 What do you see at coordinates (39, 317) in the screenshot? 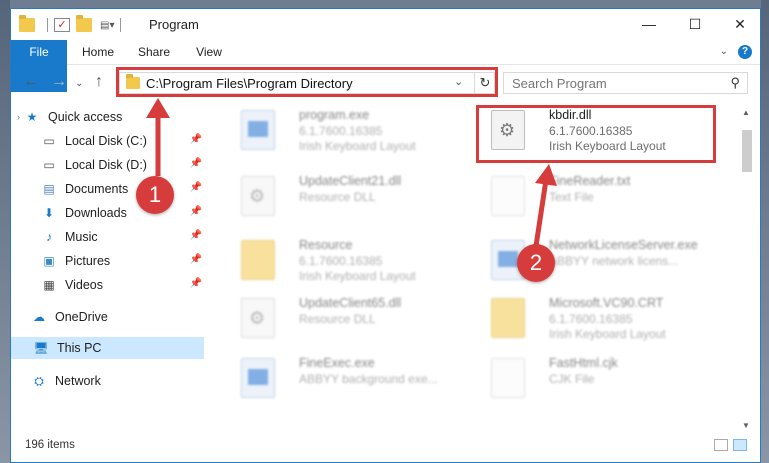
I see `cloud-icon: ☁` at bounding box center [39, 317].